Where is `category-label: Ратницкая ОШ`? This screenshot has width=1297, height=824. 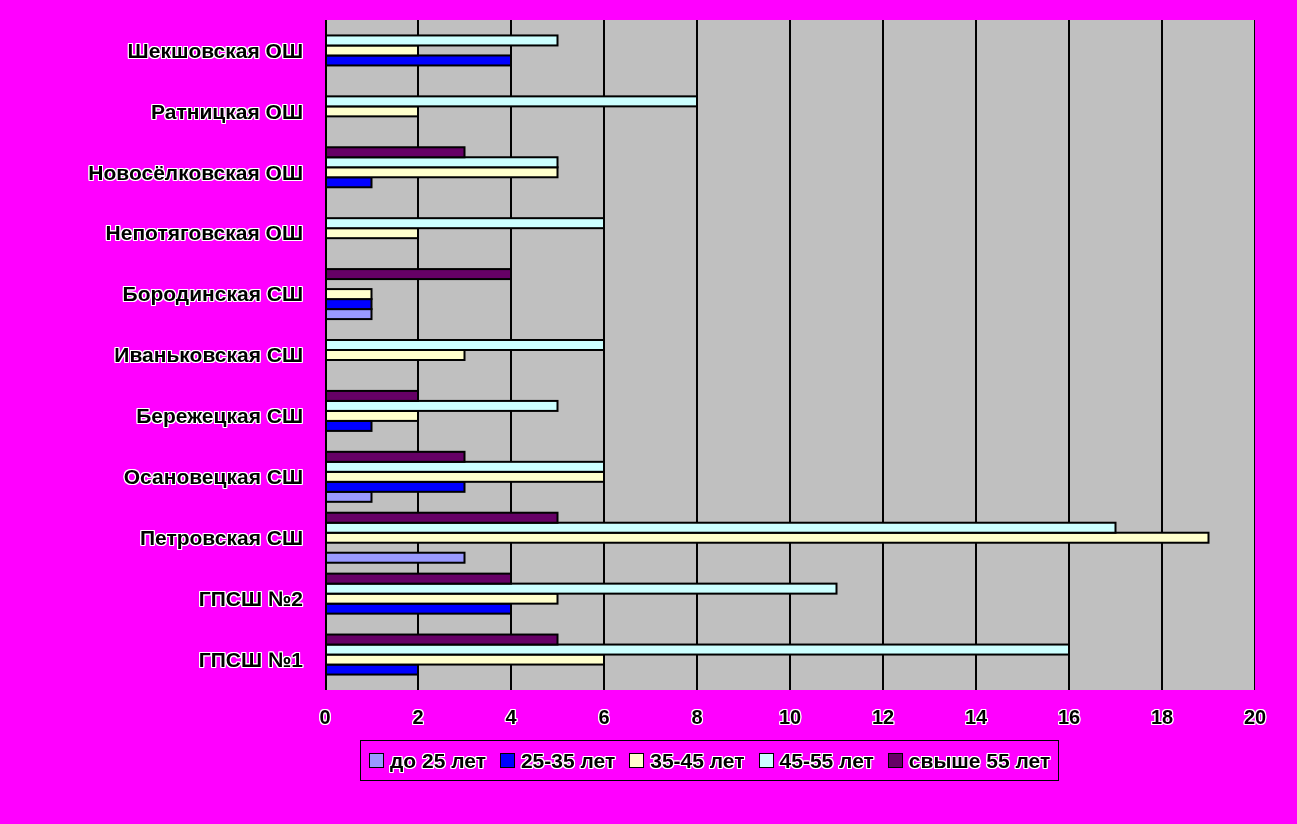
category-label: Ратницкая ОШ is located at coordinates (227, 111).